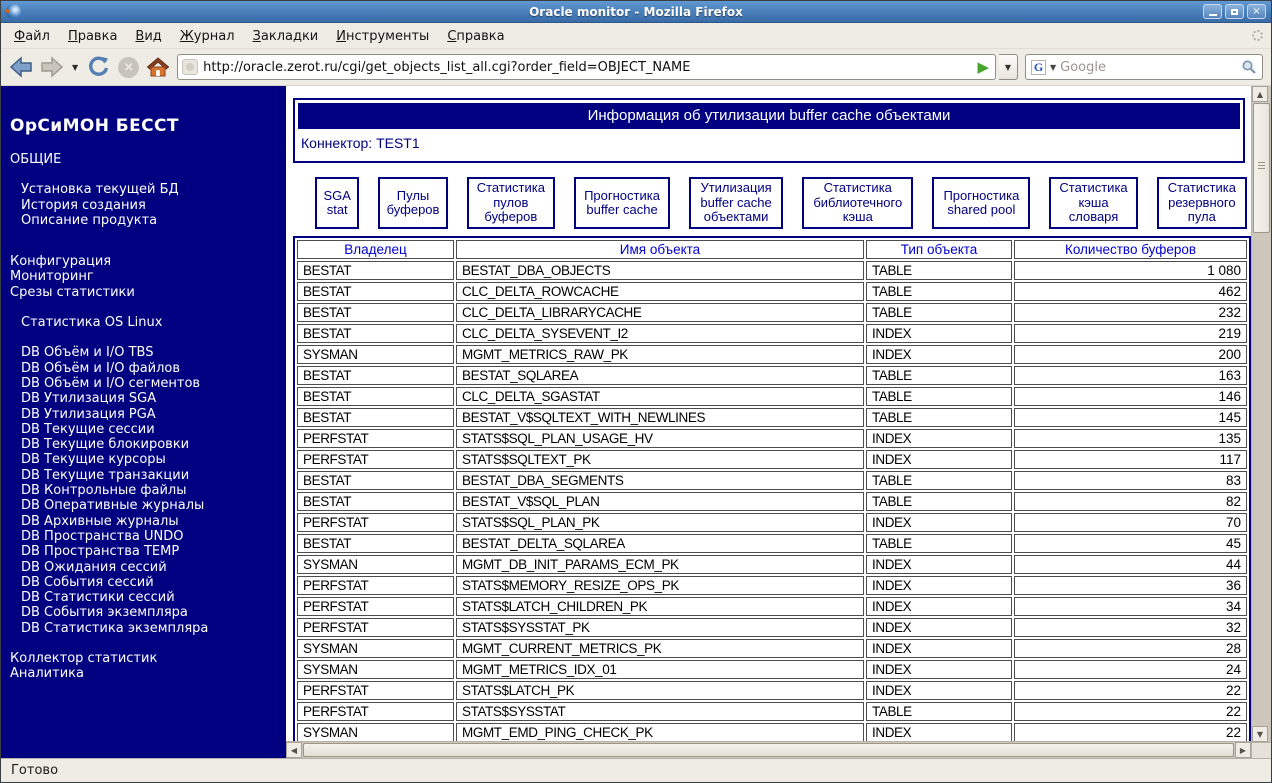 The height and width of the screenshot is (783, 1272). What do you see at coordinates (636, 11) in the screenshot?
I see `window-title: Oracle monitor - Mozilla Firefox` at bounding box center [636, 11].